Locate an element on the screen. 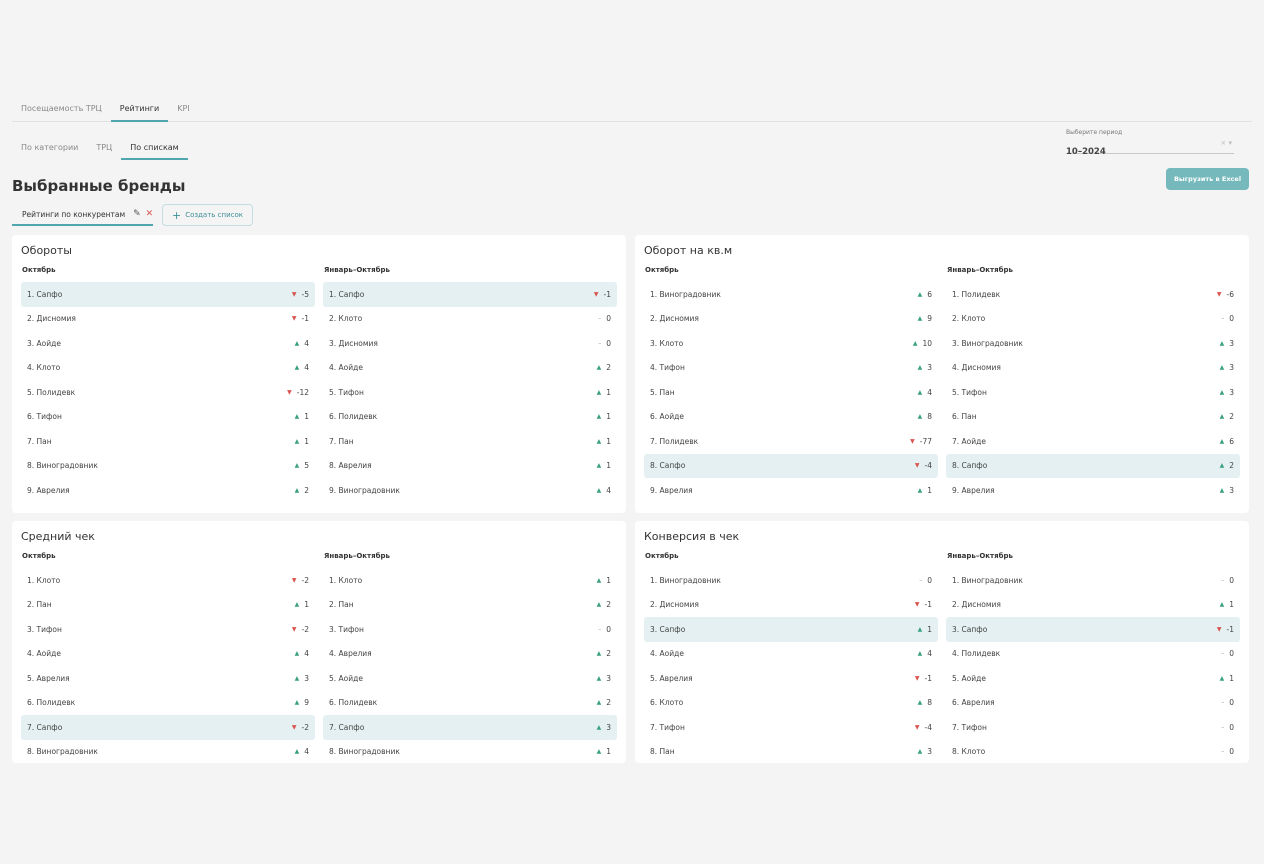 The height and width of the screenshot is (864, 1264). ranking-row: 3. Дисномия –0 is located at coordinates (470, 343).